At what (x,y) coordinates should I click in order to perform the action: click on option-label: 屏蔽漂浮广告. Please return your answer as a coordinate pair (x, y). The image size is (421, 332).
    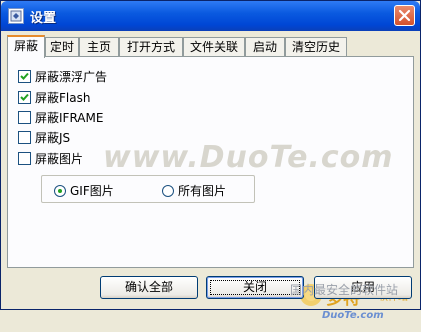
    Looking at the image, I should click on (71, 76).